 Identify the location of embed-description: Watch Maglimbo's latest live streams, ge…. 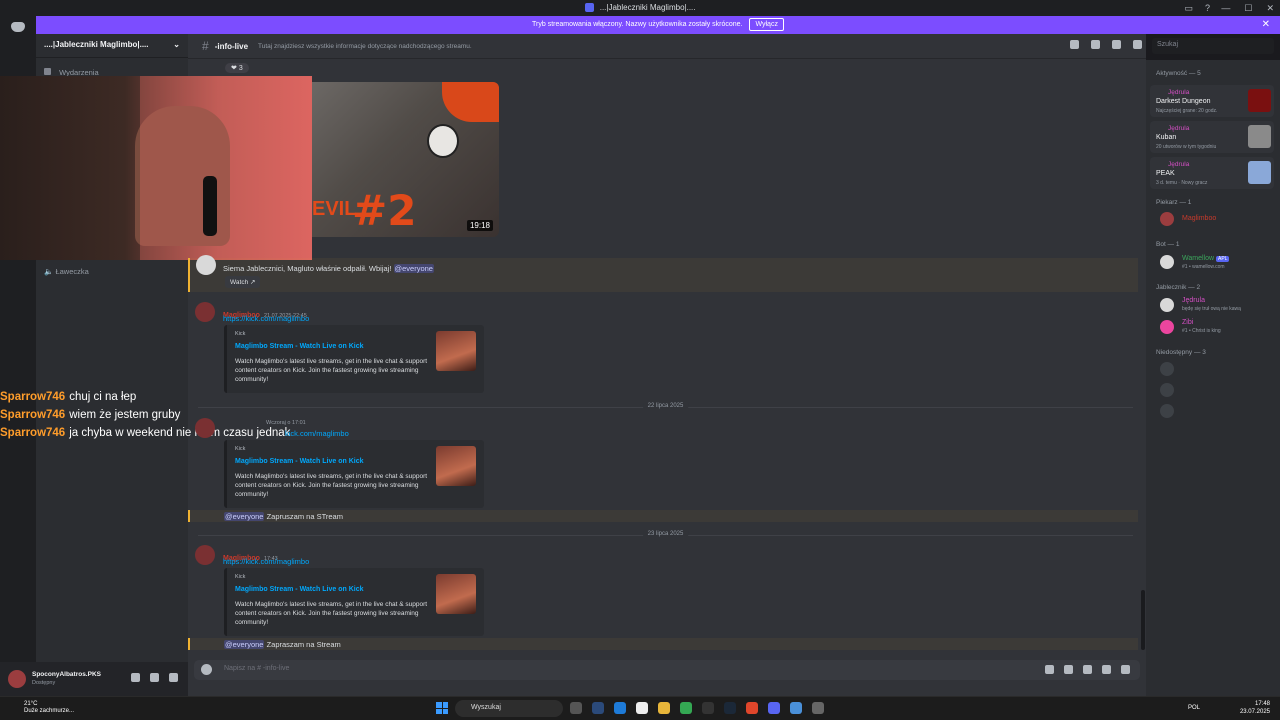
(331, 613).